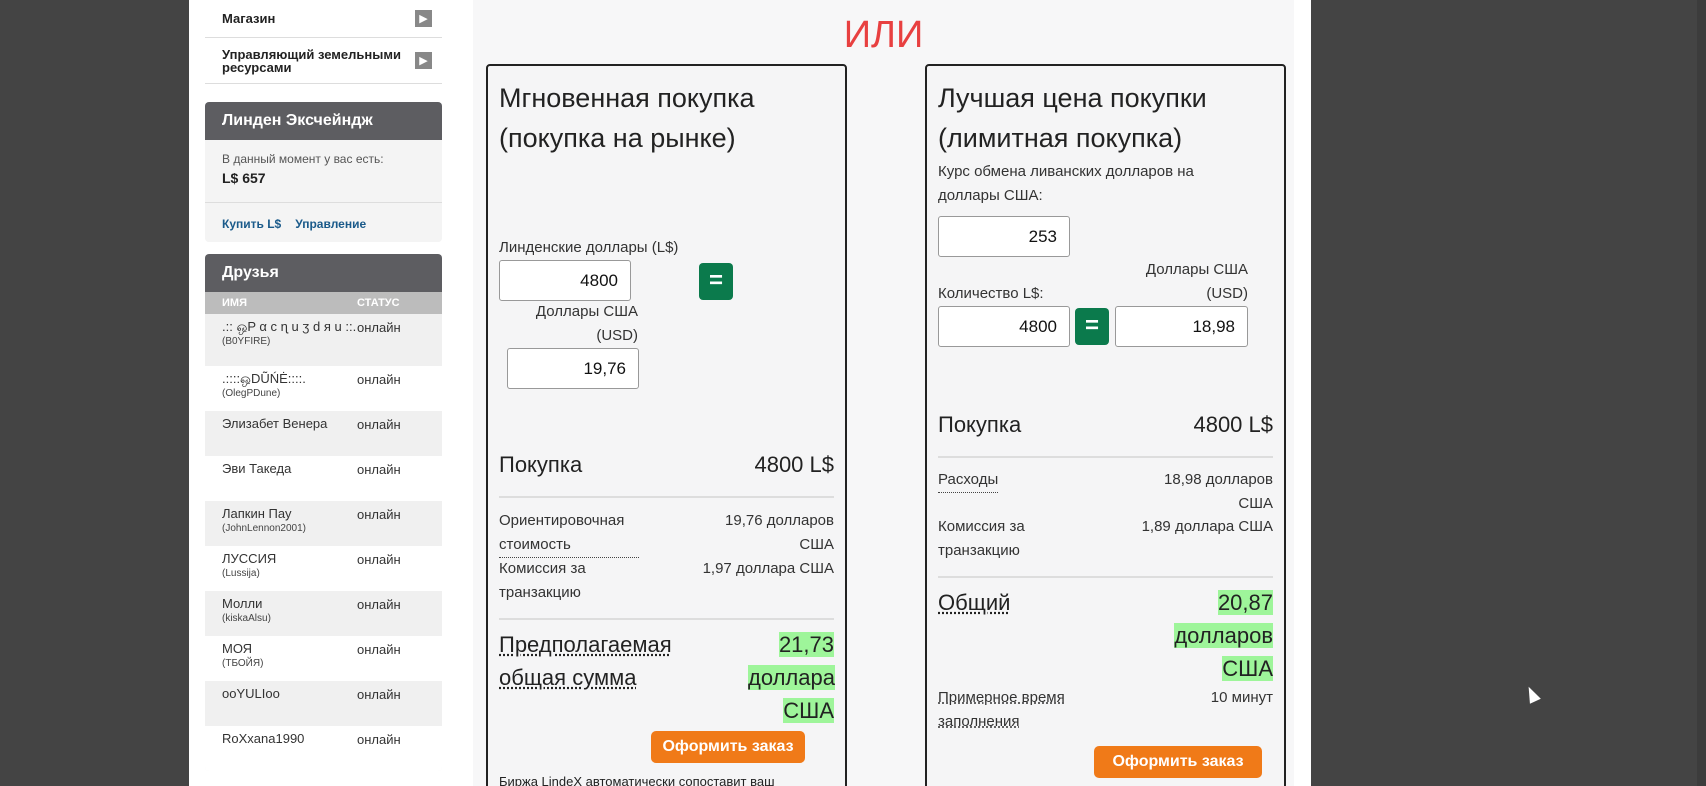 The width and height of the screenshot is (1706, 786). What do you see at coordinates (263, 738) in the screenshot?
I see `friend-name: RoXxana1990` at bounding box center [263, 738].